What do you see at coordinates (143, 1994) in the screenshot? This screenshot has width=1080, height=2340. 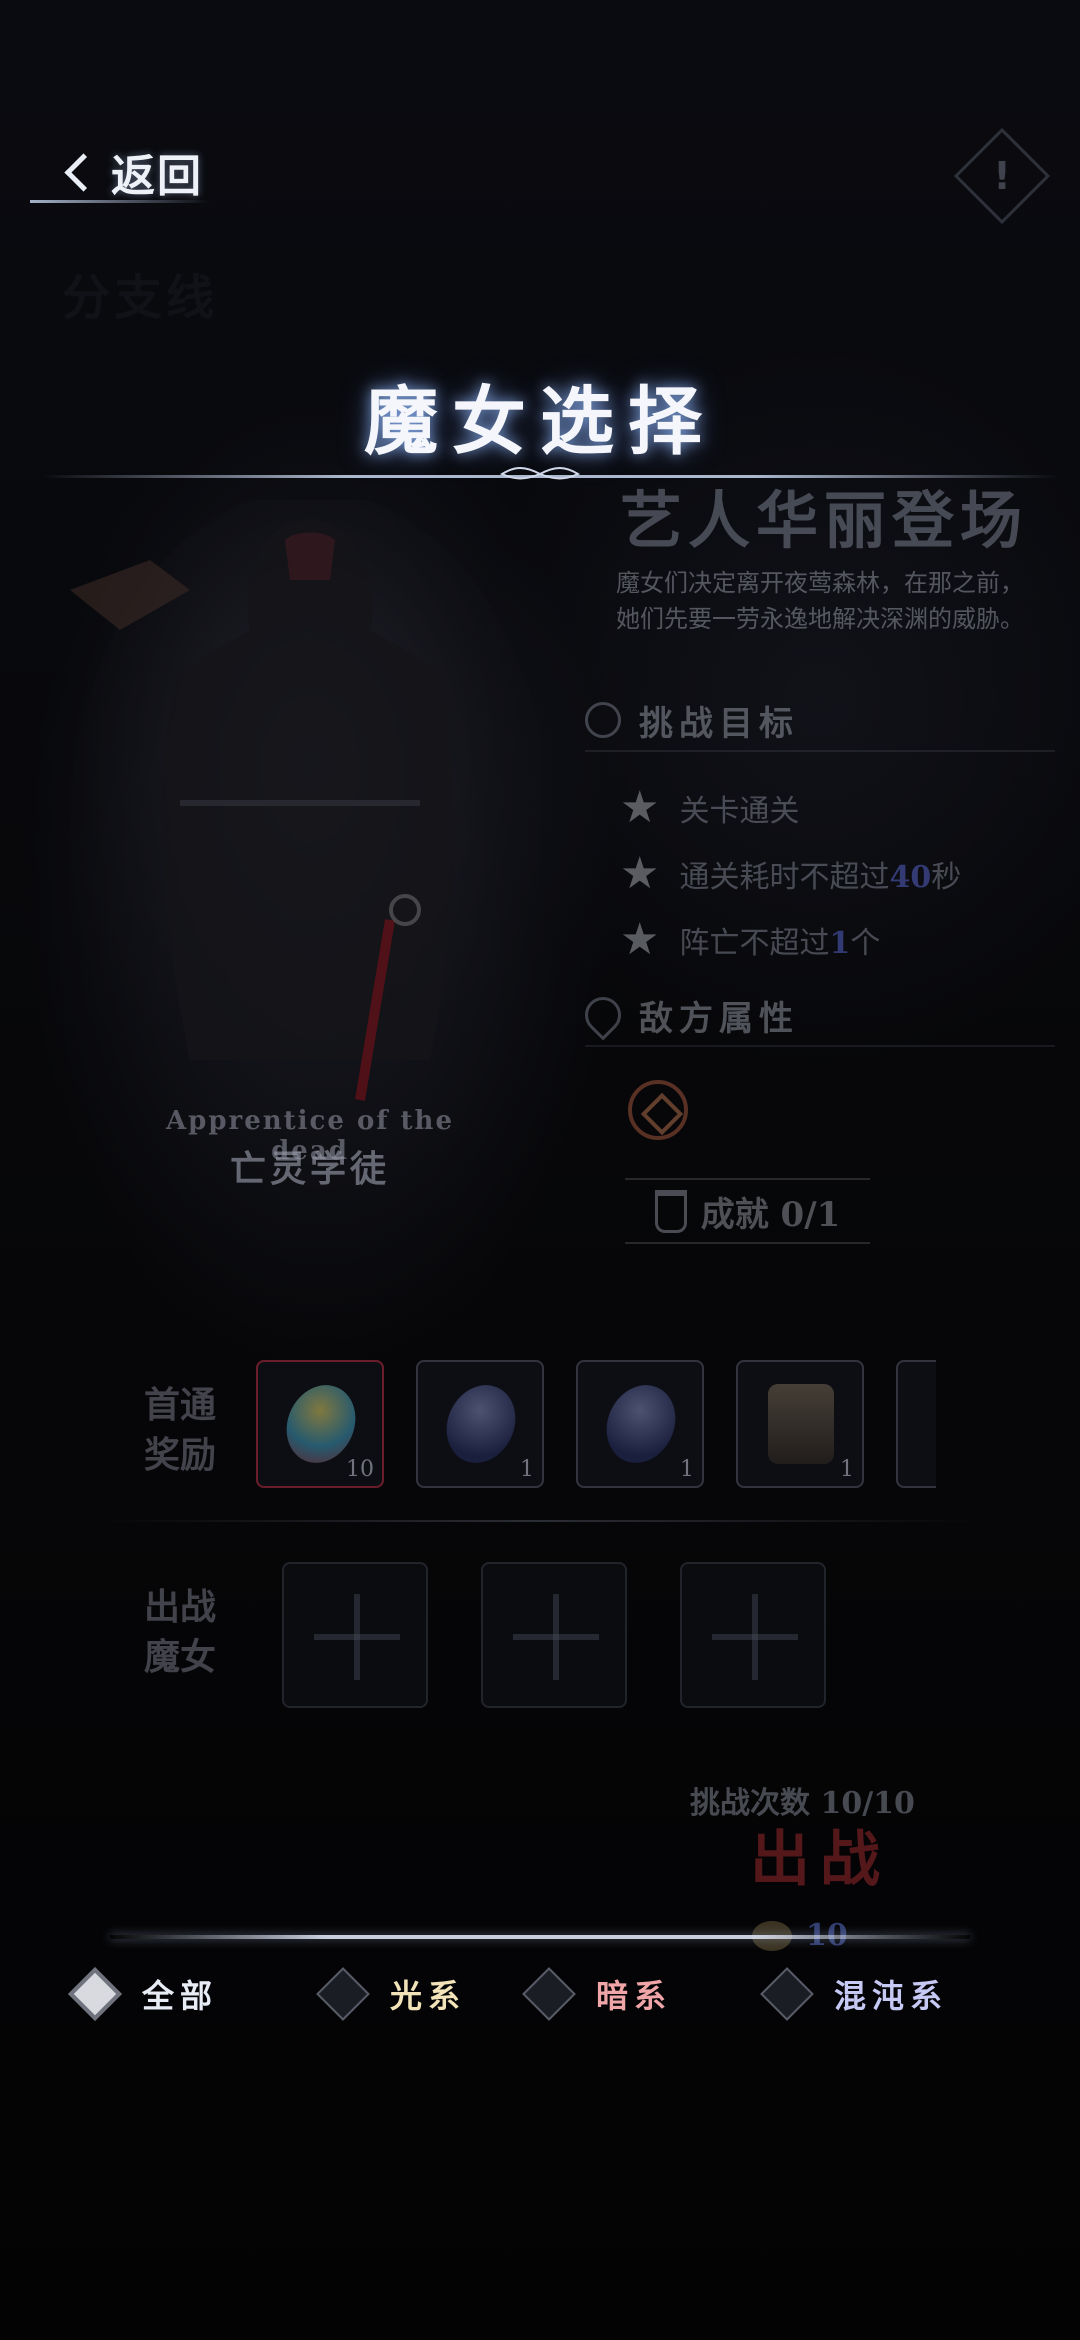 I see `filter-tab-all: 全部` at bounding box center [143, 1994].